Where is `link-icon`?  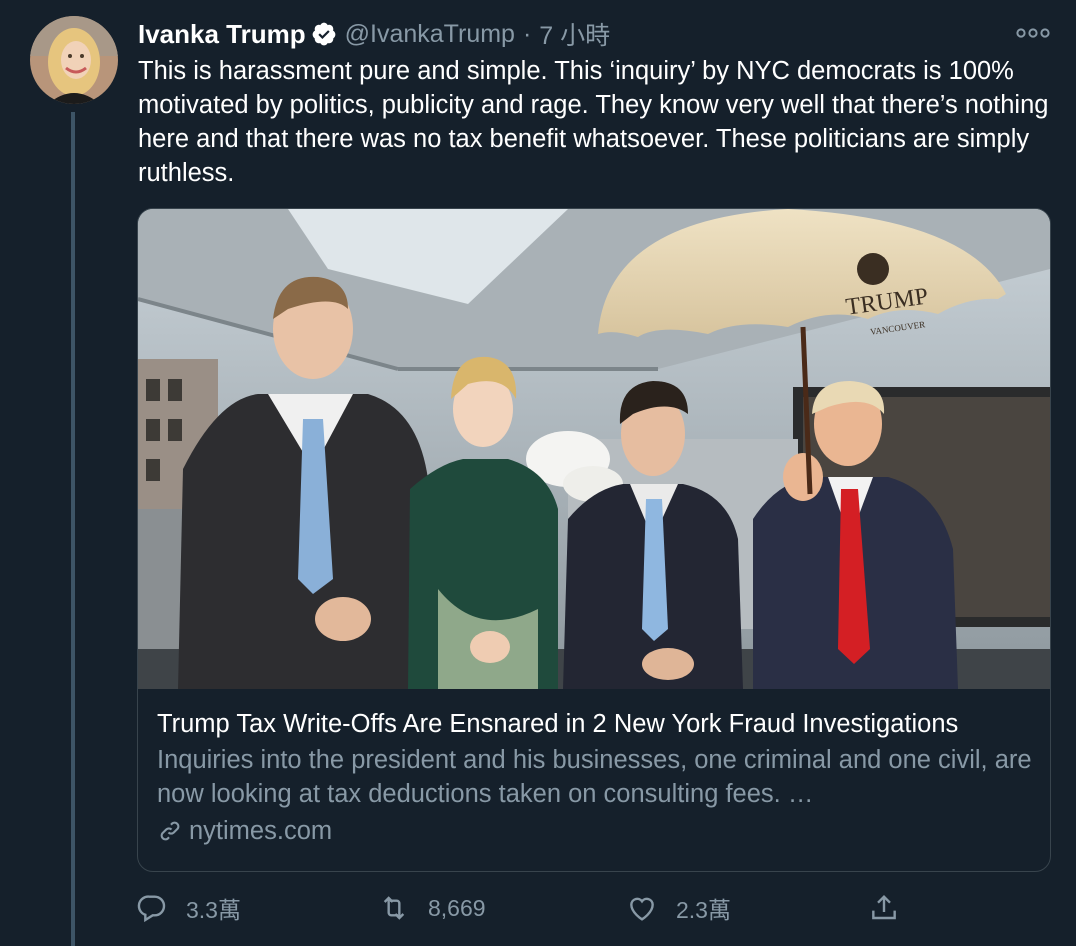
link-icon is located at coordinates (170, 831).